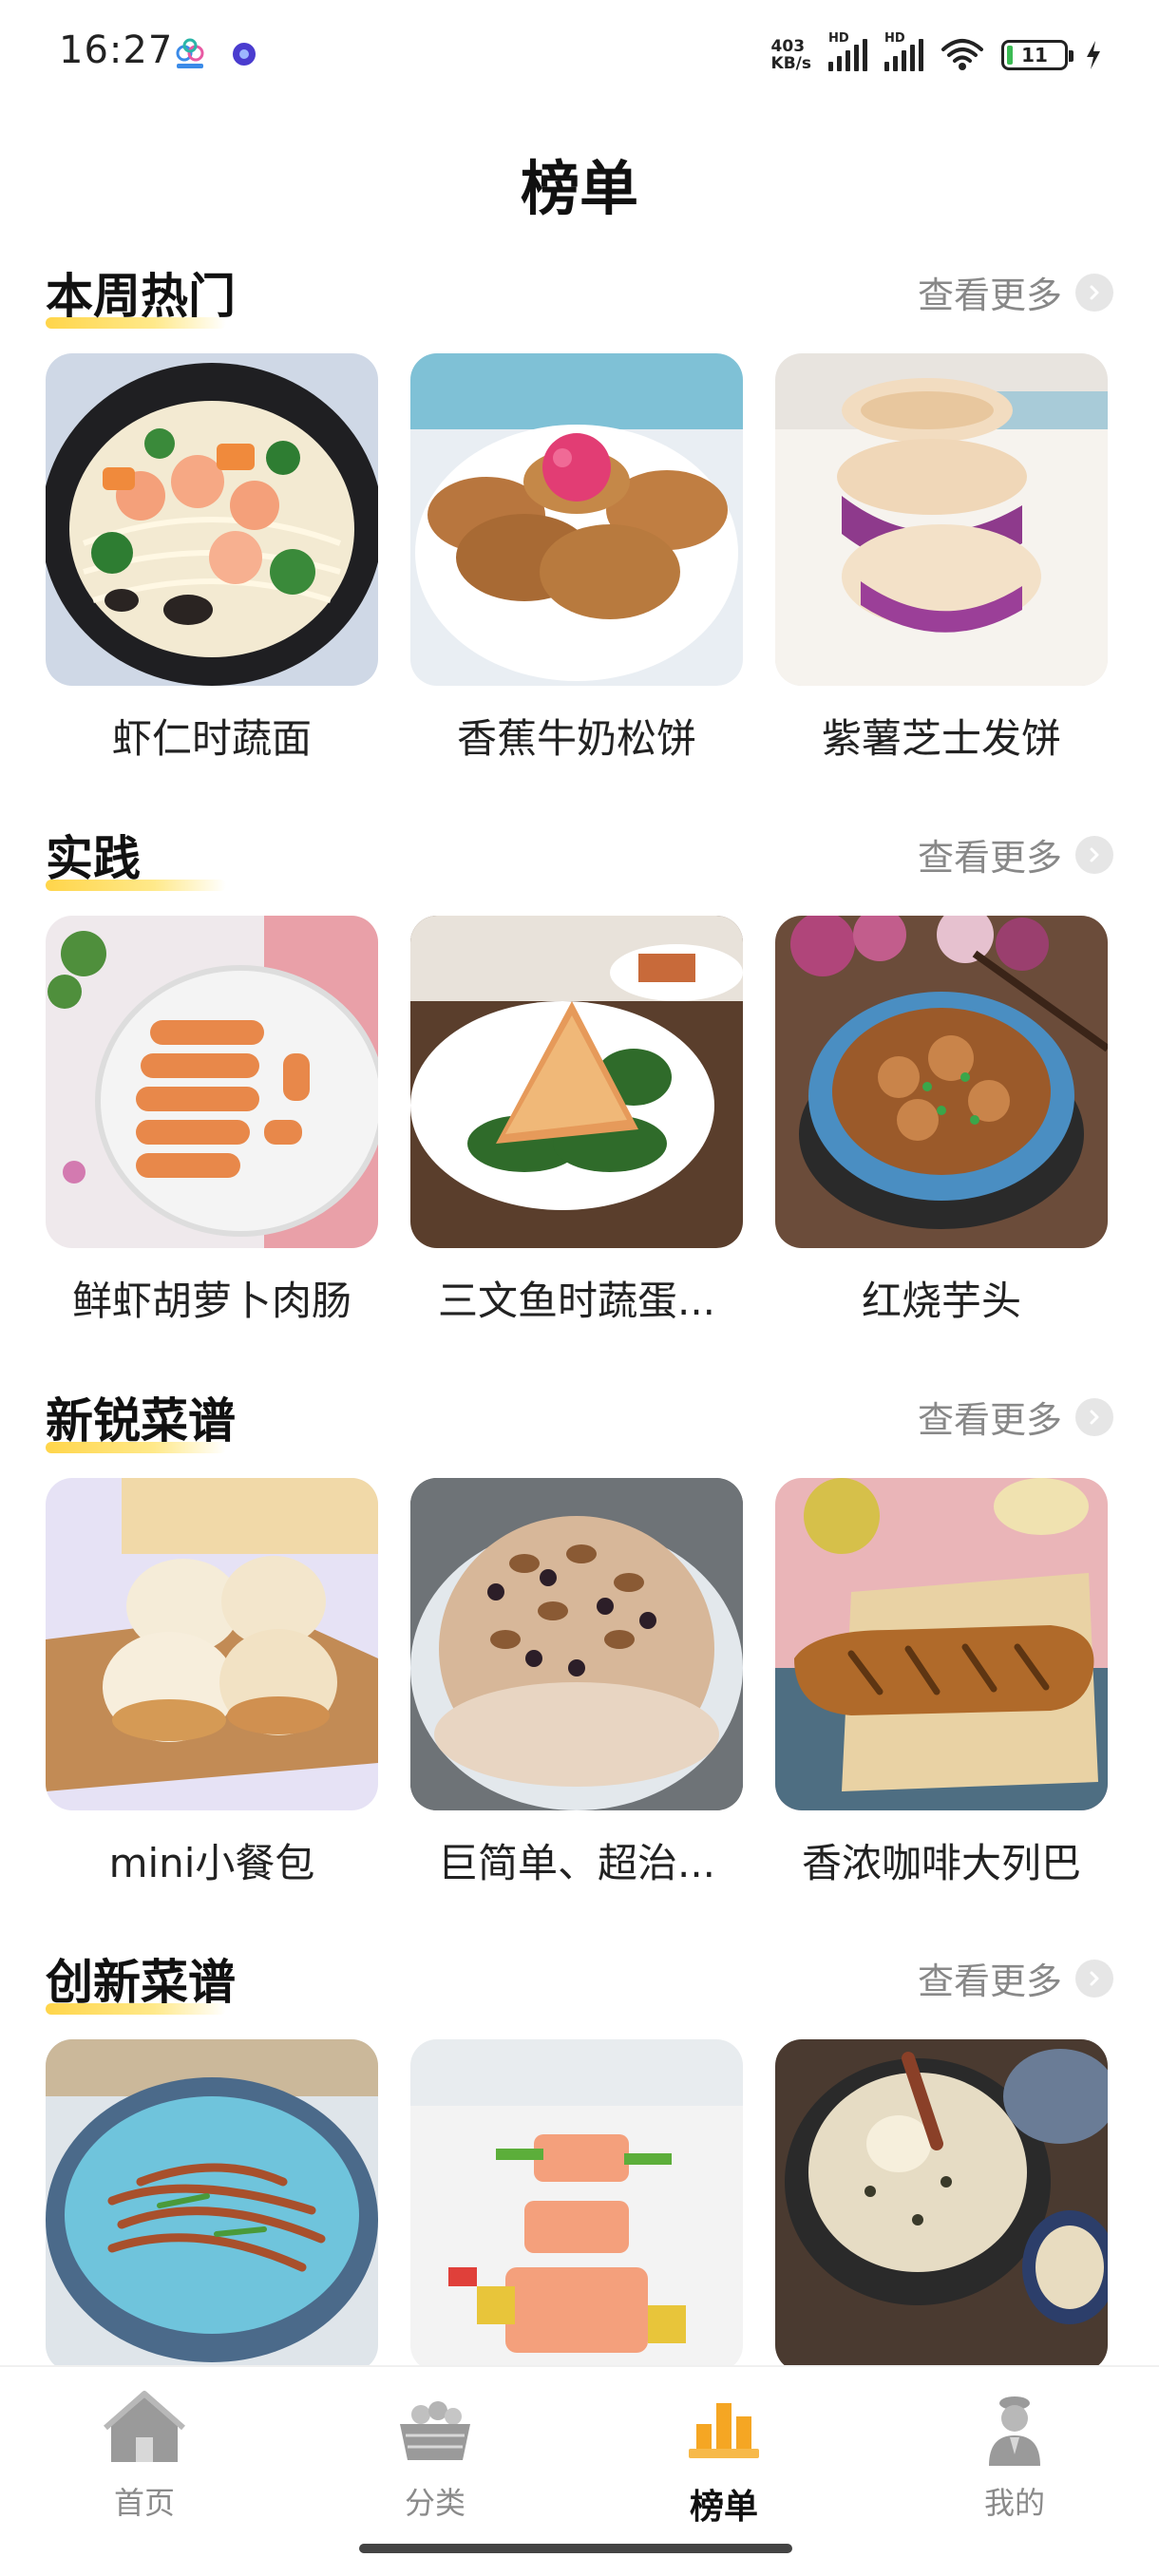 The width and height of the screenshot is (1159, 2576). Describe the element at coordinates (211, 738) in the screenshot. I see `recipe-name: 虾仁时蔬面` at that location.